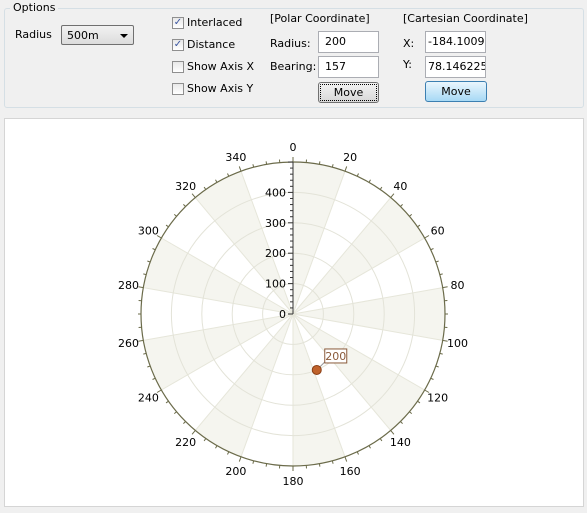 The height and width of the screenshot is (513, 587). Describe the element at coordinates (348, 92) in the screenshot. I see `polar-move-button: Move` at that location.